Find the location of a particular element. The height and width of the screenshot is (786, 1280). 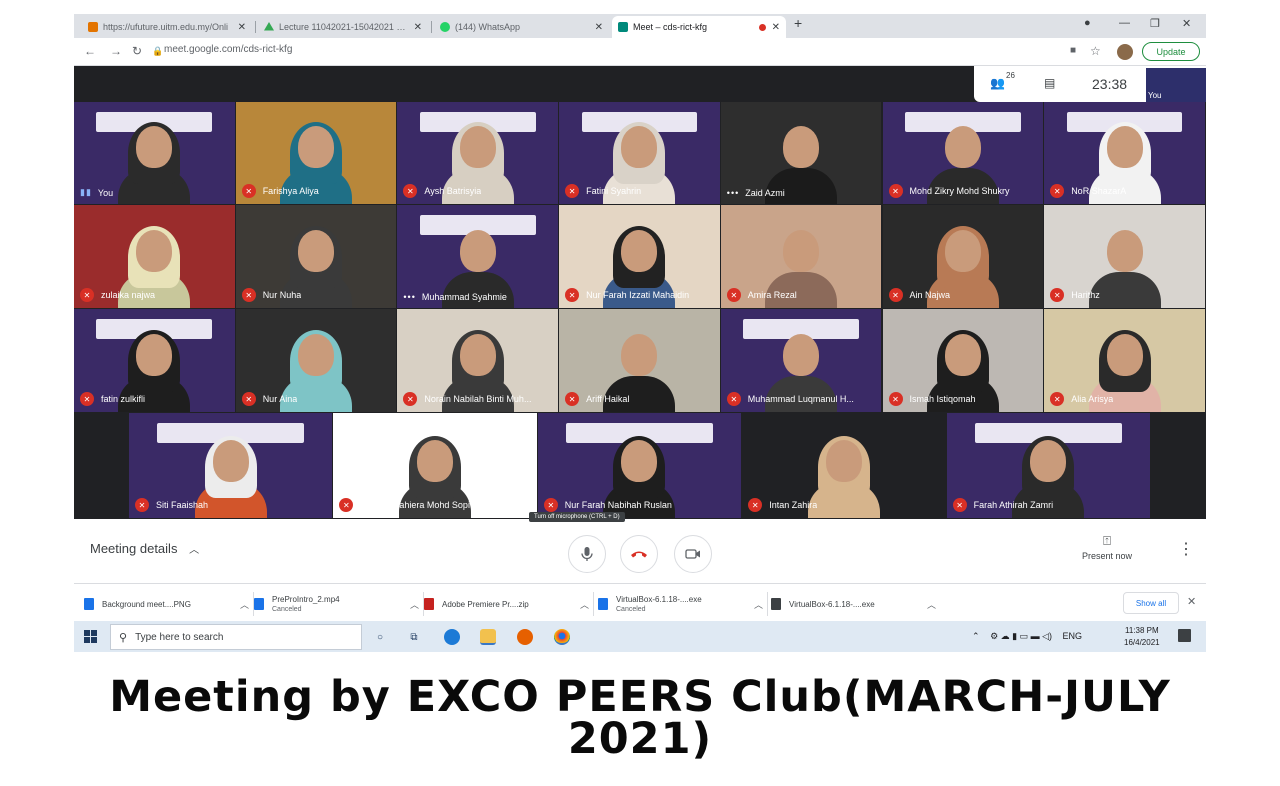

participant-tile: ✕ Ariff Haikal is located at coordinates (639, 360).